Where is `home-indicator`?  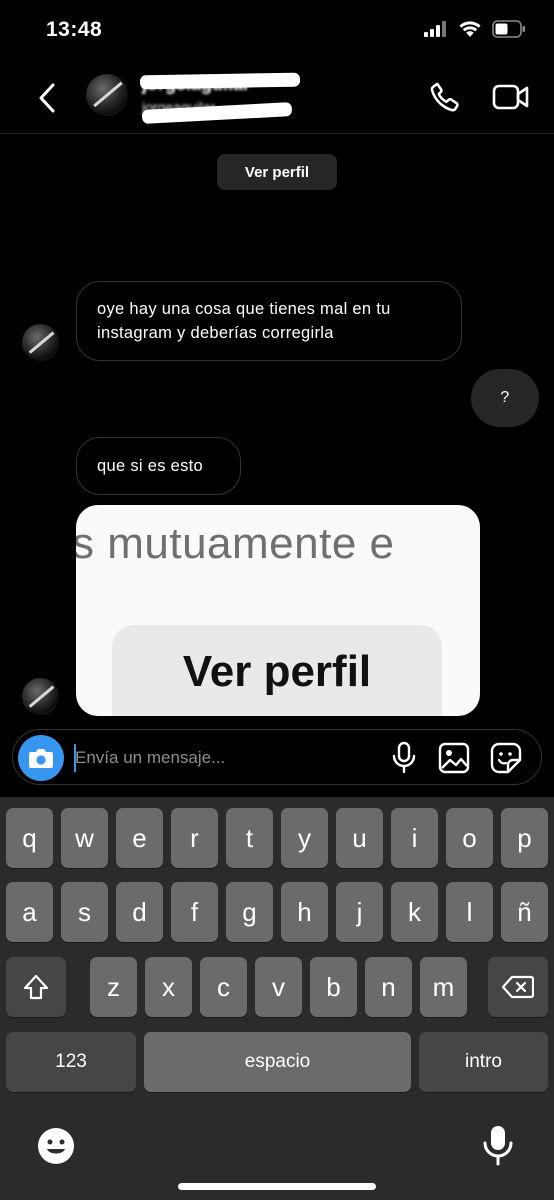
home-indicator is located at coordinates (277, 1186).